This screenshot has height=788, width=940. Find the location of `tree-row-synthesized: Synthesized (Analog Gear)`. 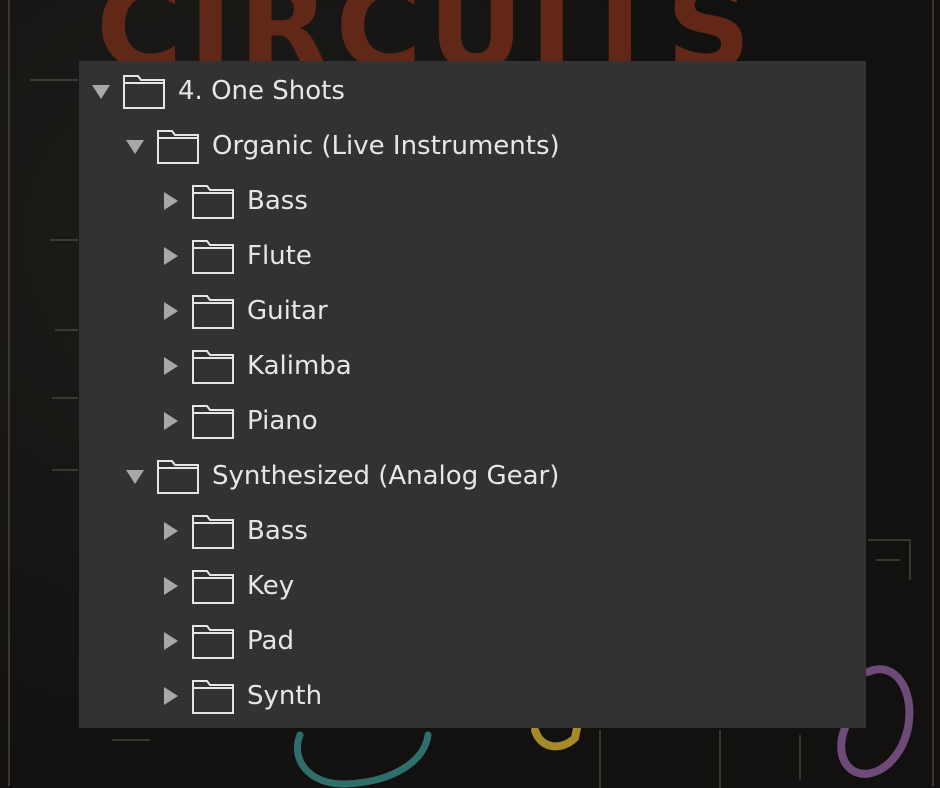

tree-row-synthesized: Synthesized (Analog Gear) is located at coordinates (340, 476).